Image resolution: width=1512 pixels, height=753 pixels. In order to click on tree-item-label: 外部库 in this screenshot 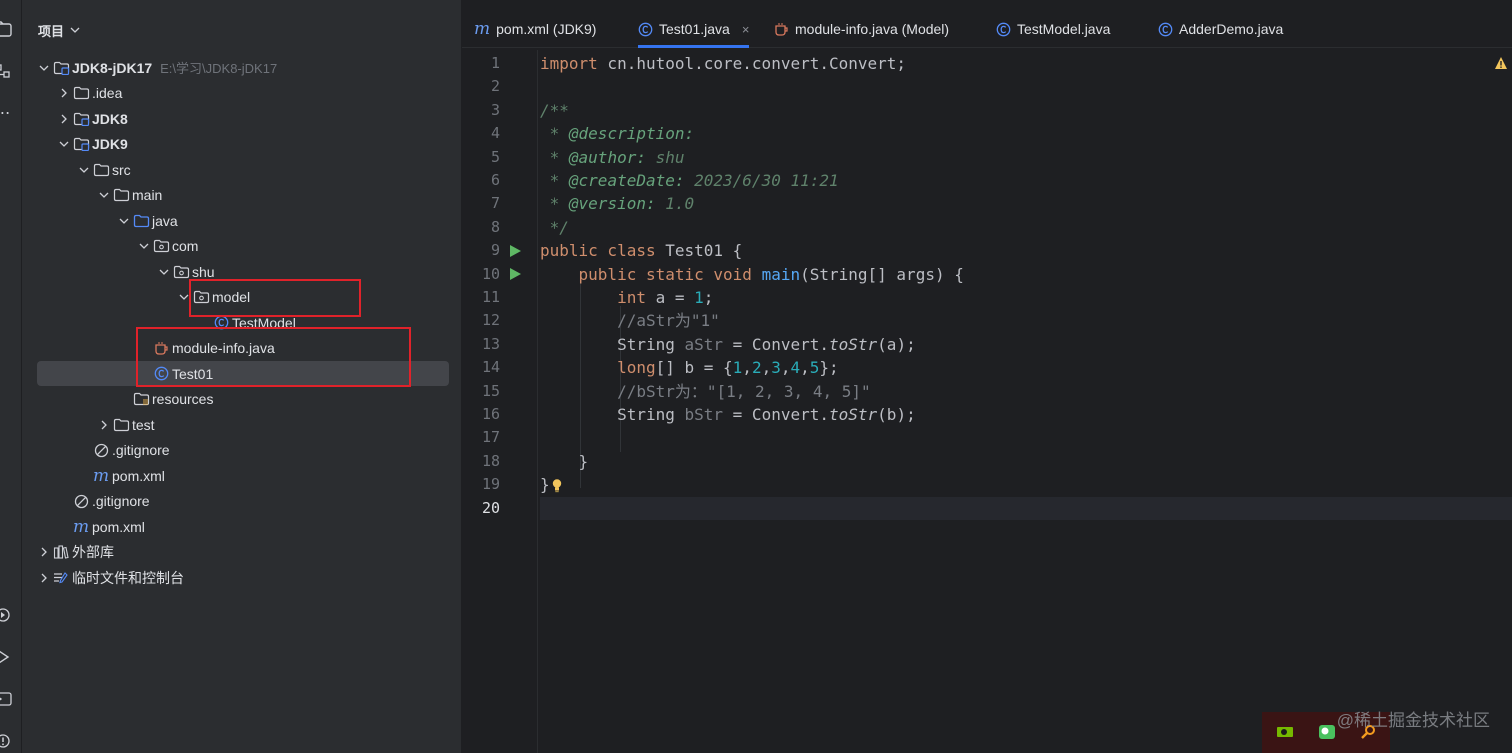, I will do `click(93, 552)`.